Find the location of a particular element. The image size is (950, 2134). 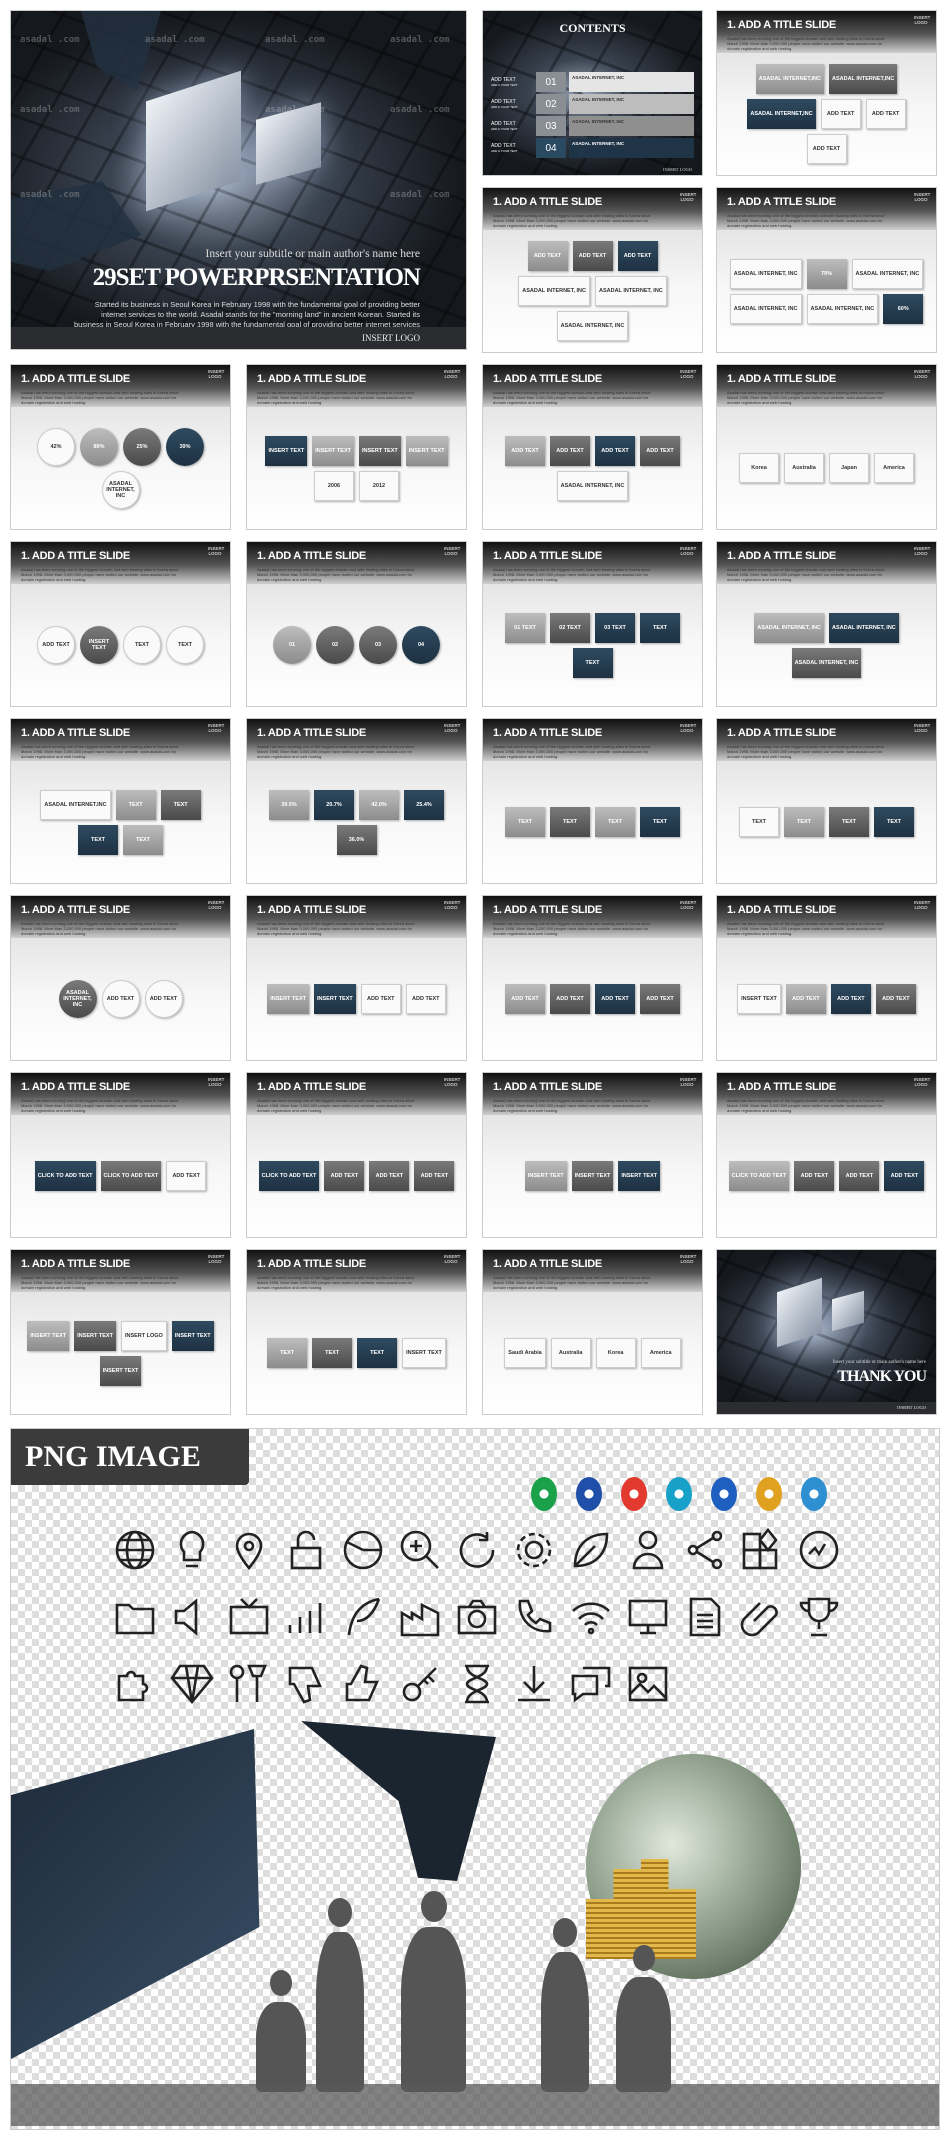

content-block: 02 TEXT is located at coordinates (570, 627).